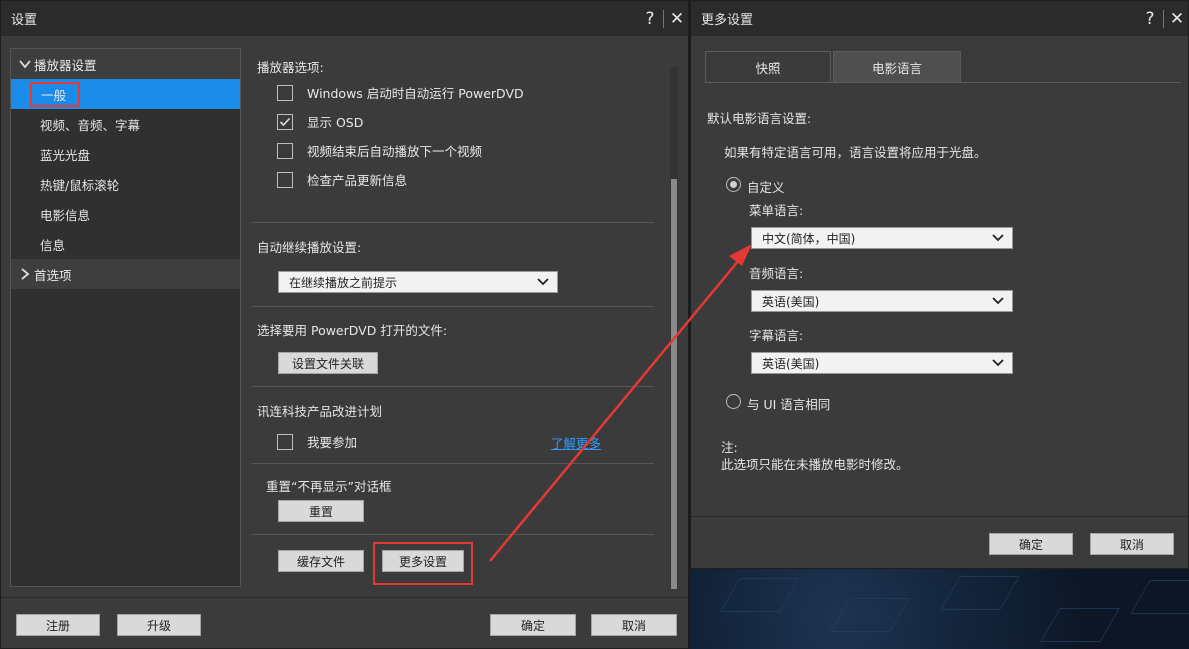 This screenshot has height=649, width=1189. Describe the element at coordinates (395, 151) in the screenshot. I see `checkbox-label: 视频结束后自动播放下一个视频` at that location.